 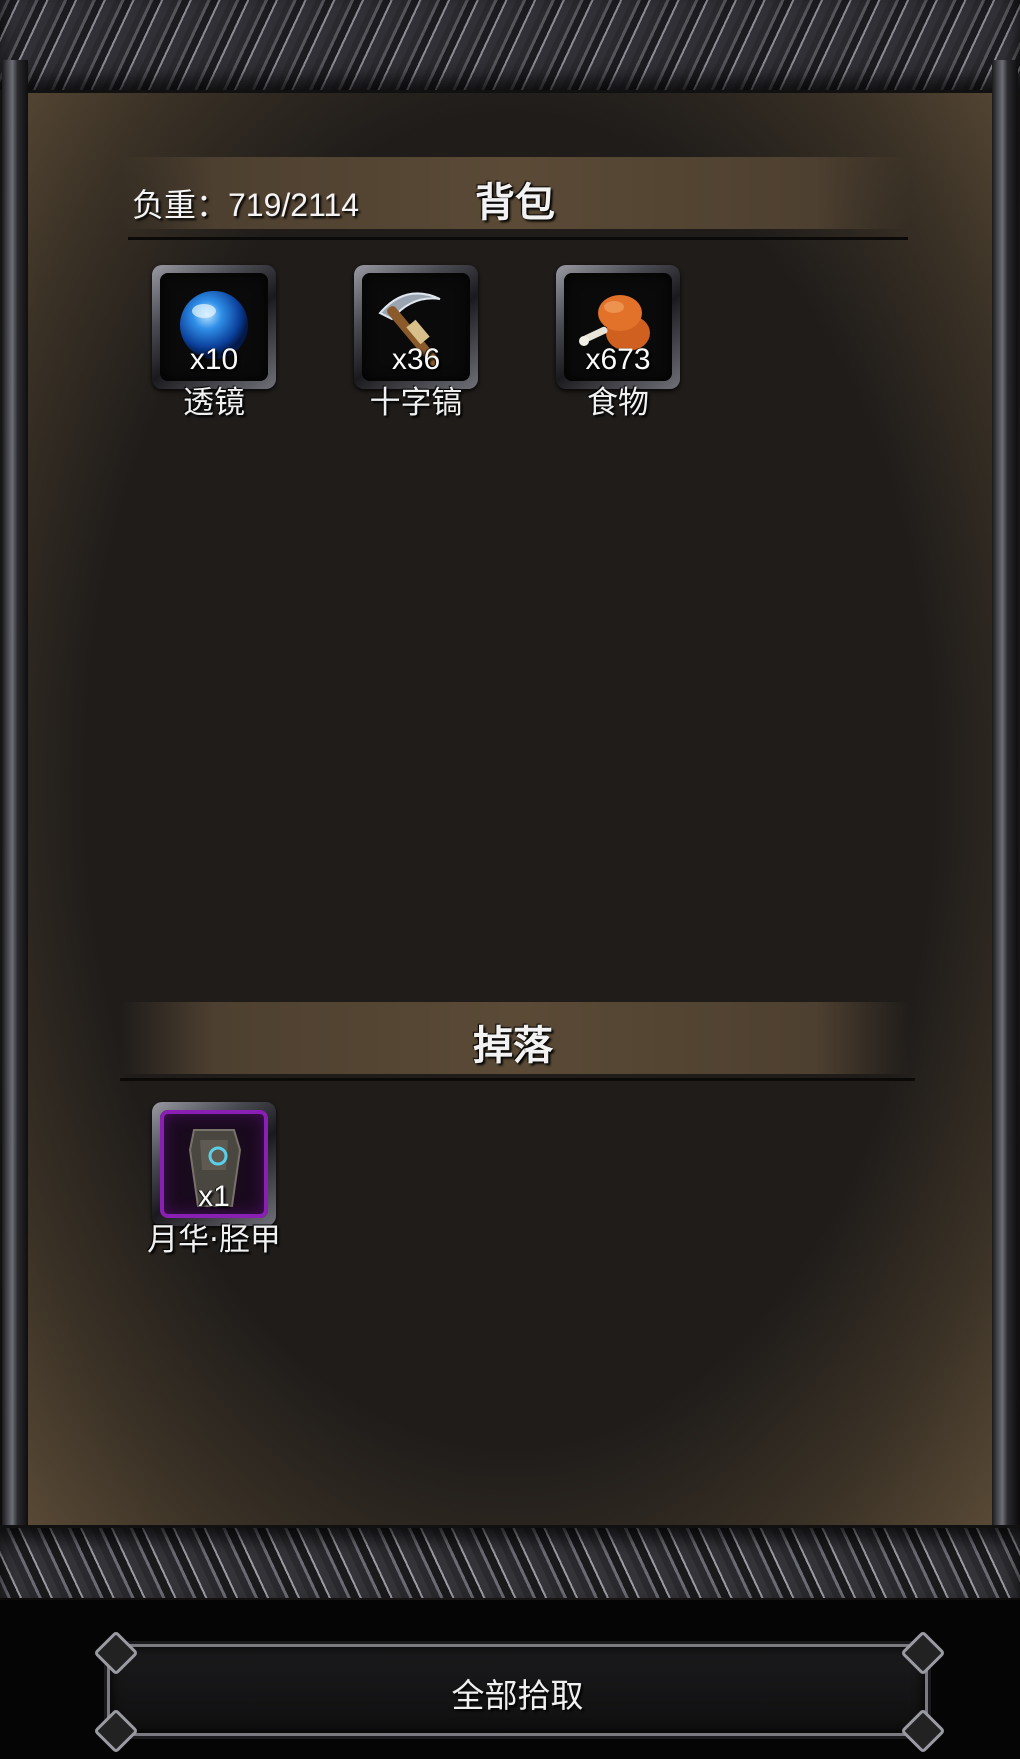 What do you see at coordinates (214, 1240) in the screenshot?
I see `item-name-greaves: 月华·胫甲` at bounding box center [214, 1240].